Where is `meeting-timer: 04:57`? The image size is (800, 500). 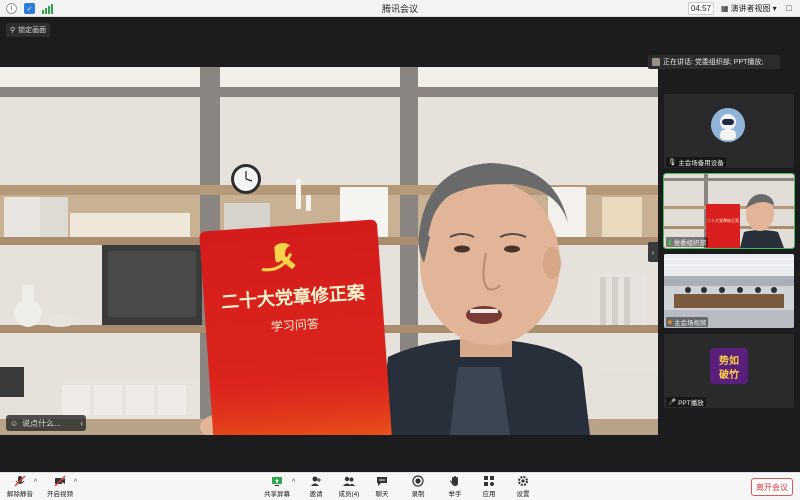
meeting-timer: 04:57 is located at coordinates (701, 8).